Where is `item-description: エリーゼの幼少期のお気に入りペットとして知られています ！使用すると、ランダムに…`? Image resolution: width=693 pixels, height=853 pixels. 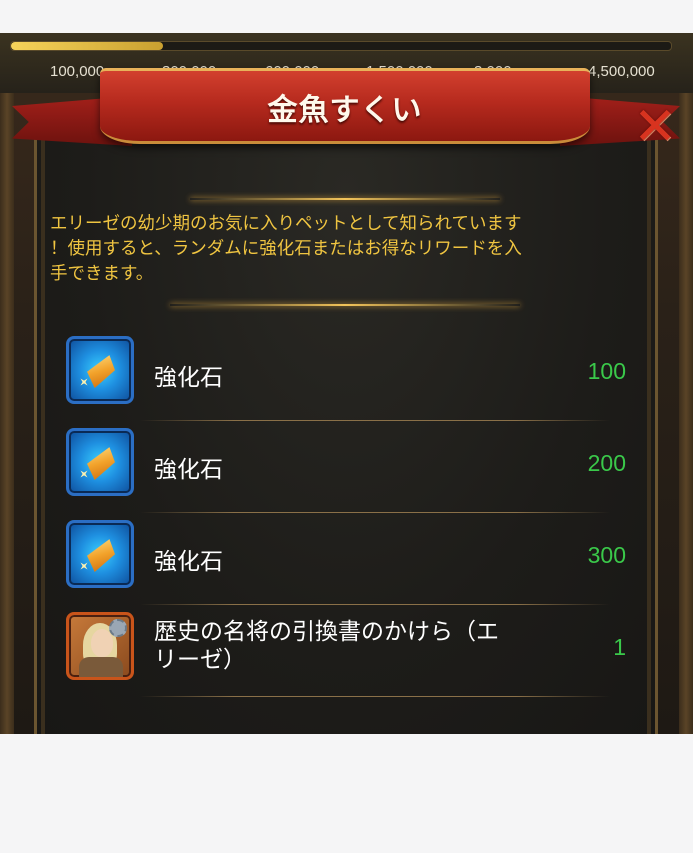
item-description: エリーゼの幼少期のお気に入りペットとして知られています ！使用すると、ランダムに… is located at coordinates (345, 249).